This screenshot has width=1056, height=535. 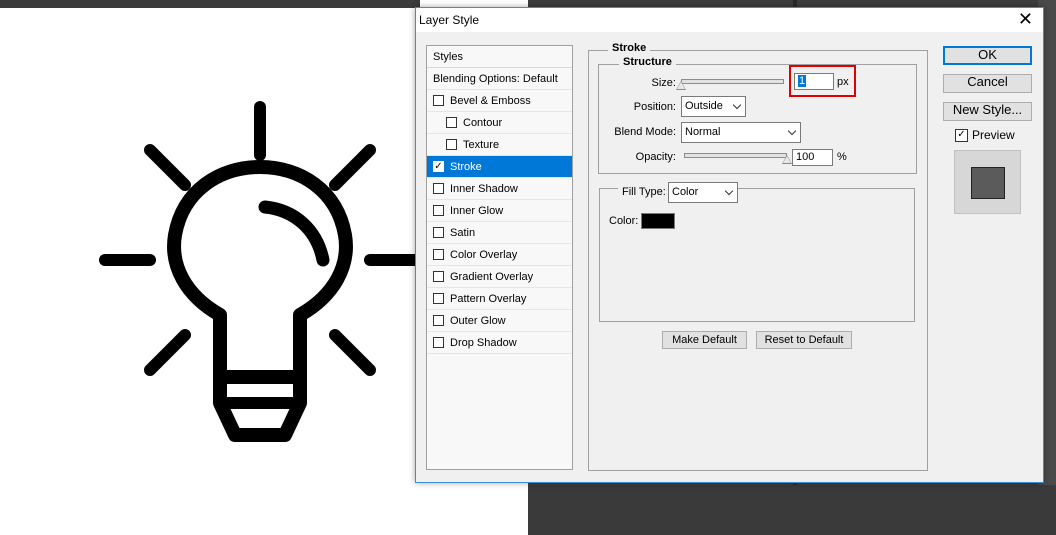 I want to click on preview-checkbox: ✓ Preview, so click(x=985, y=135).